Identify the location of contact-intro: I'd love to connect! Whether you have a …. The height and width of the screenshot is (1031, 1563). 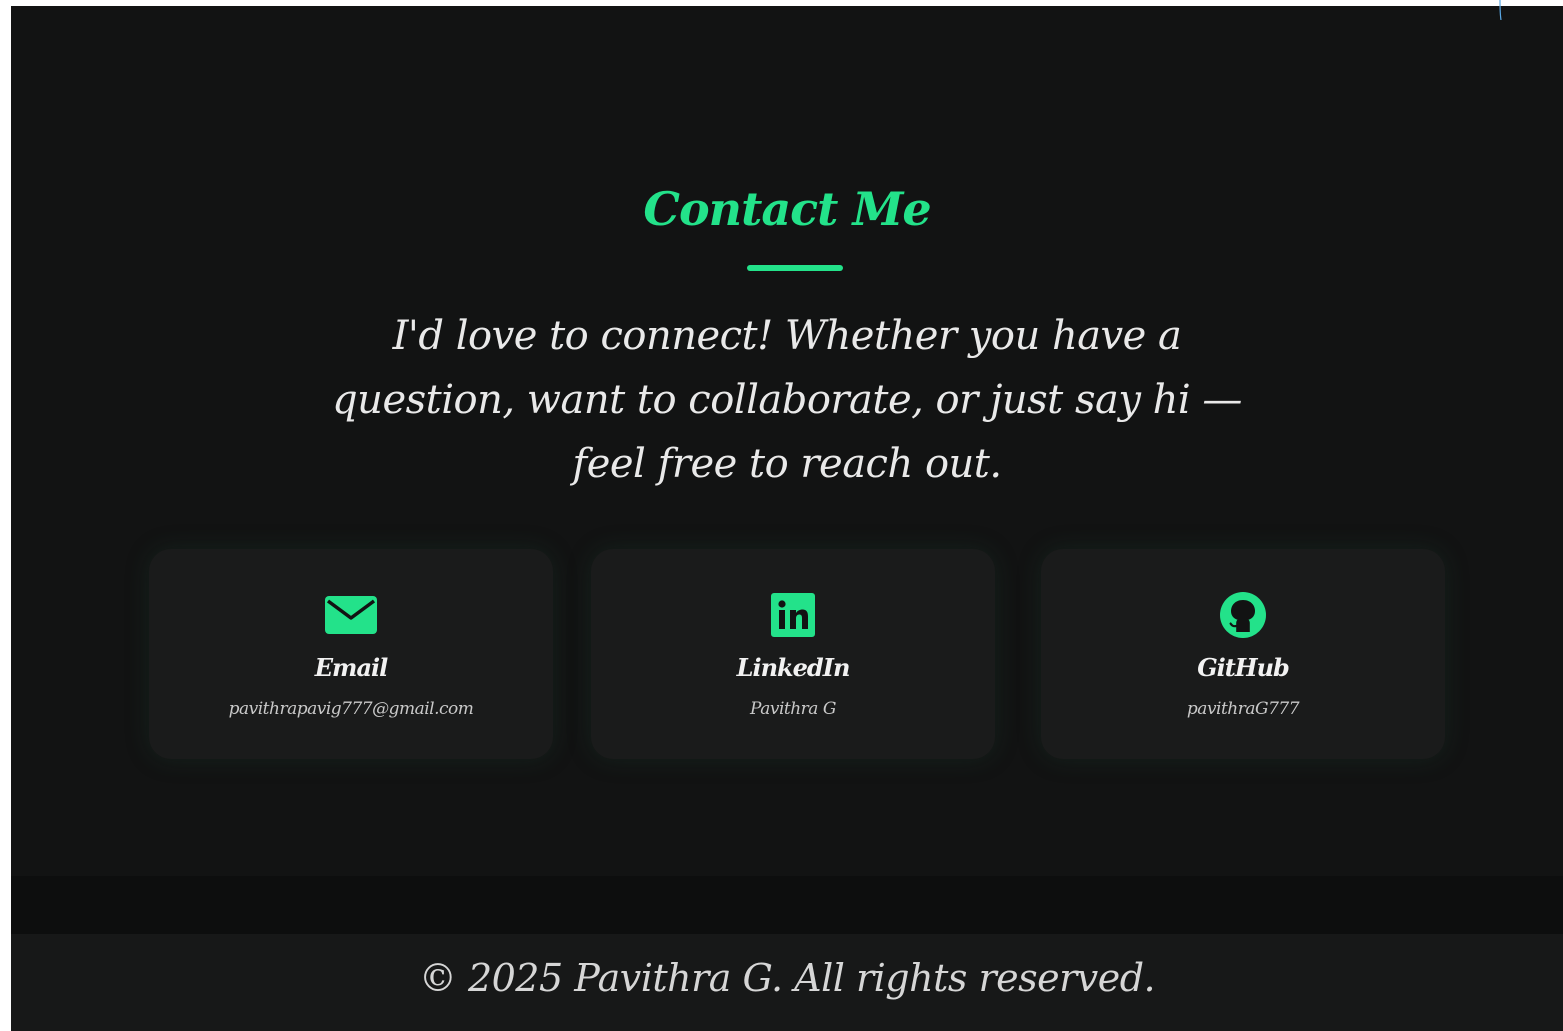
(787, 400).